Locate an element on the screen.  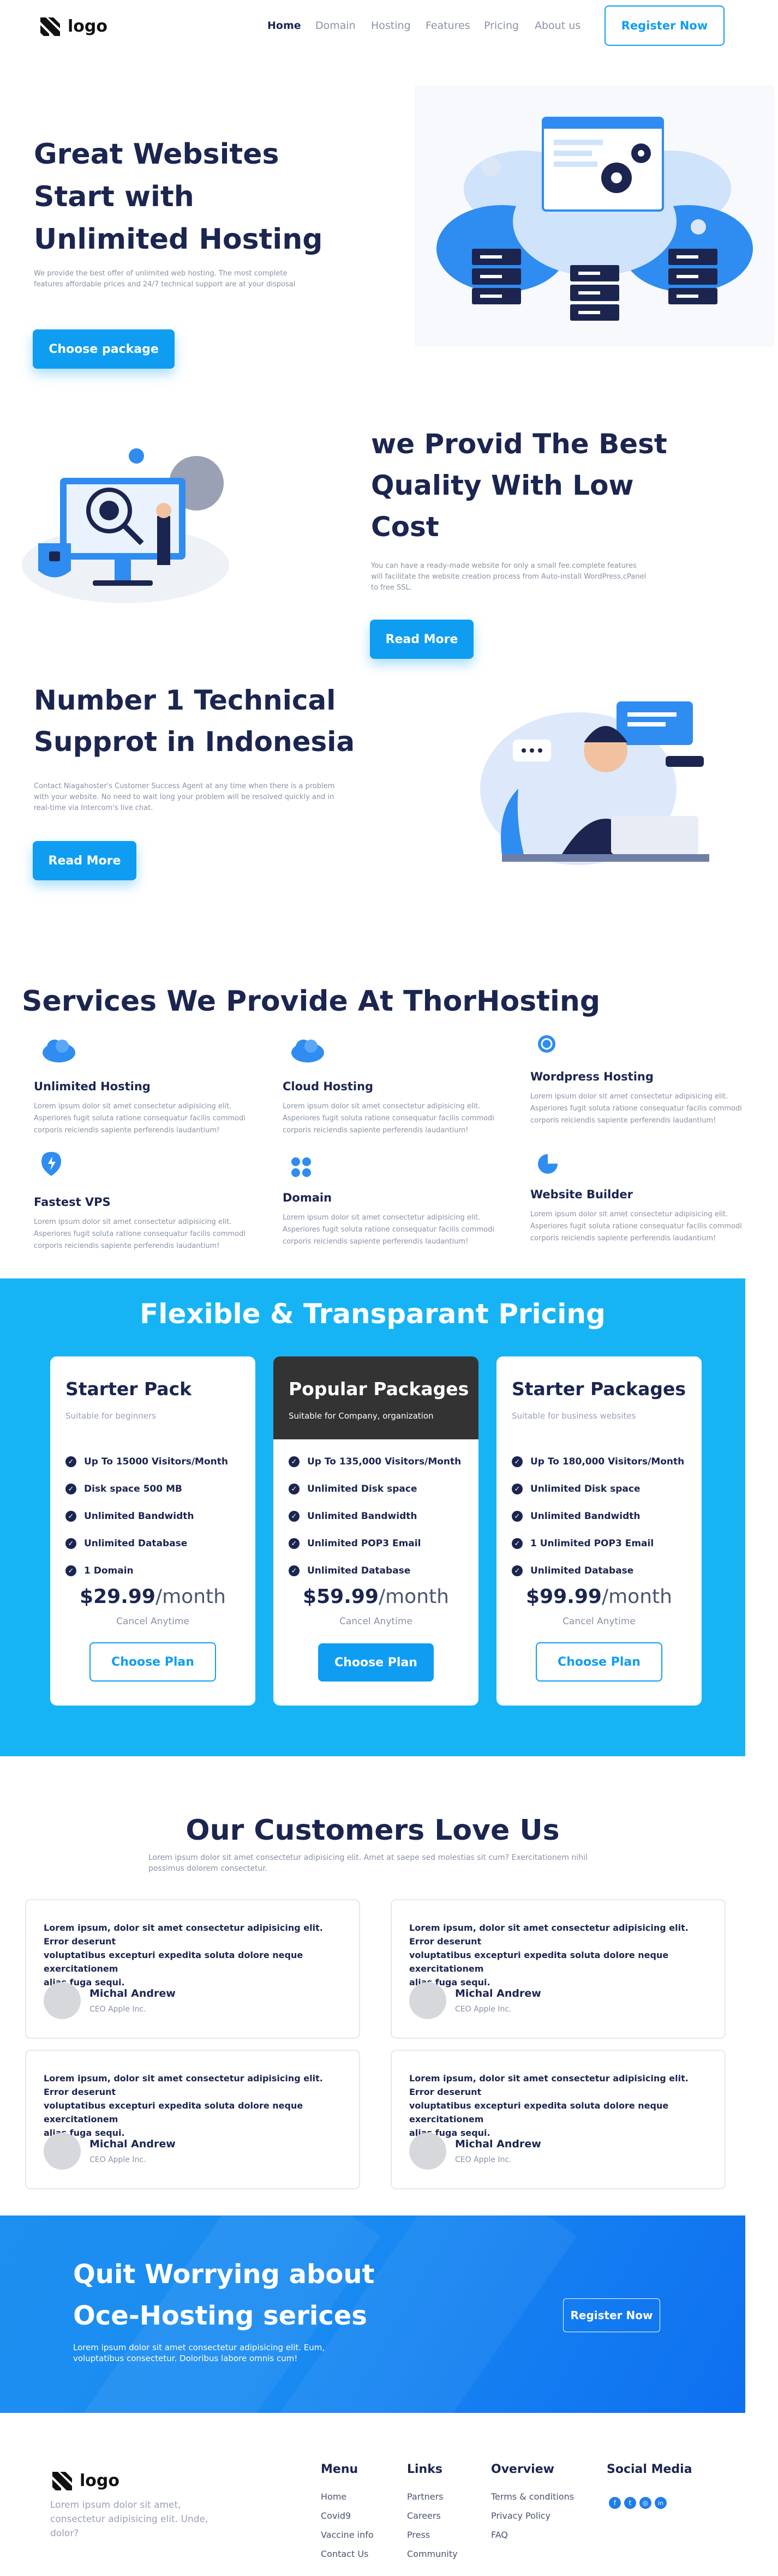
nav-domain: Domain is located at coordinates (336, 26).